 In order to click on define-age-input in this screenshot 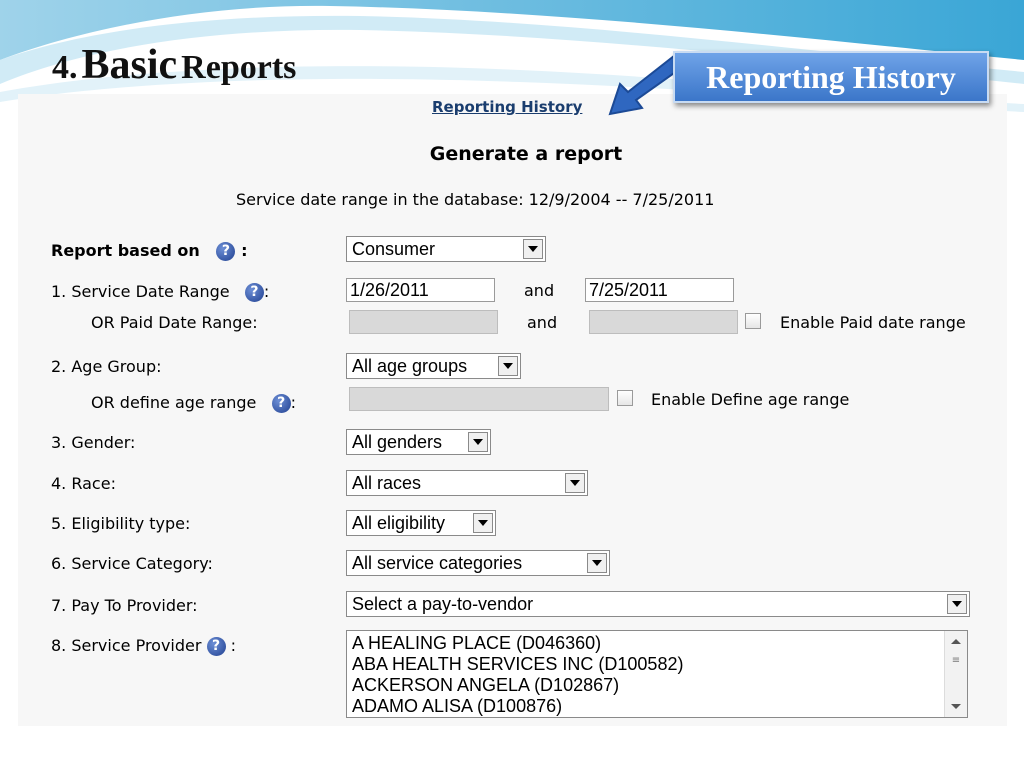, I will do `click(479, 399)`.